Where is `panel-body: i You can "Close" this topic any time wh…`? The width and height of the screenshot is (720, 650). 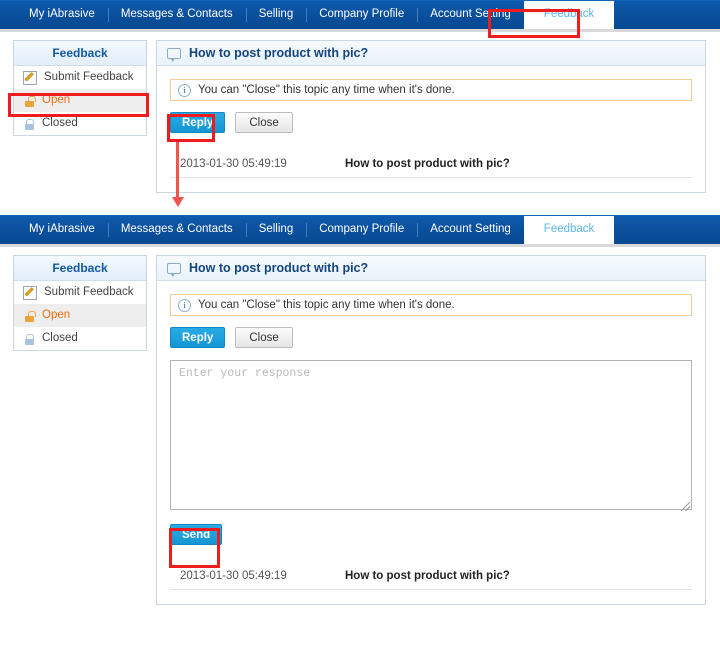
panel-body: i You can "Close" this topic any time wh… is located at coordinates (431, 129).